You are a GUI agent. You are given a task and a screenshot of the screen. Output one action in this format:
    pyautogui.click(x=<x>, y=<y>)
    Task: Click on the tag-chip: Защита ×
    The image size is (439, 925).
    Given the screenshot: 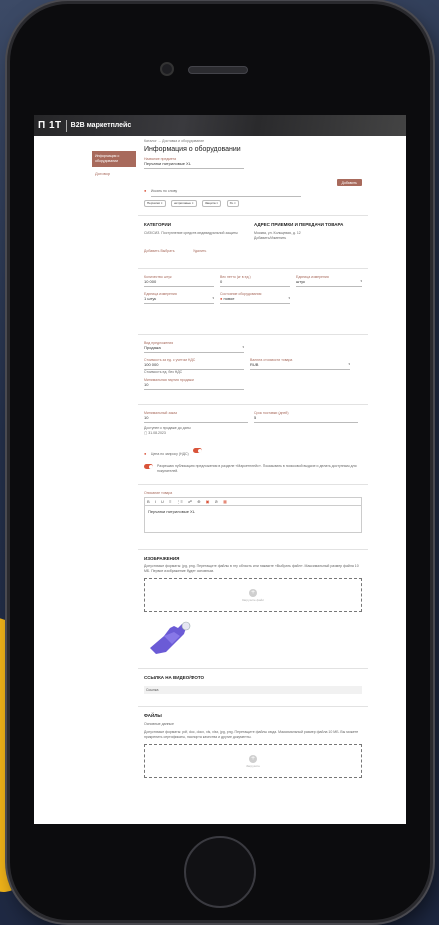 What is the action you would take?
    pyautogui.click(x=211, y=203)
    